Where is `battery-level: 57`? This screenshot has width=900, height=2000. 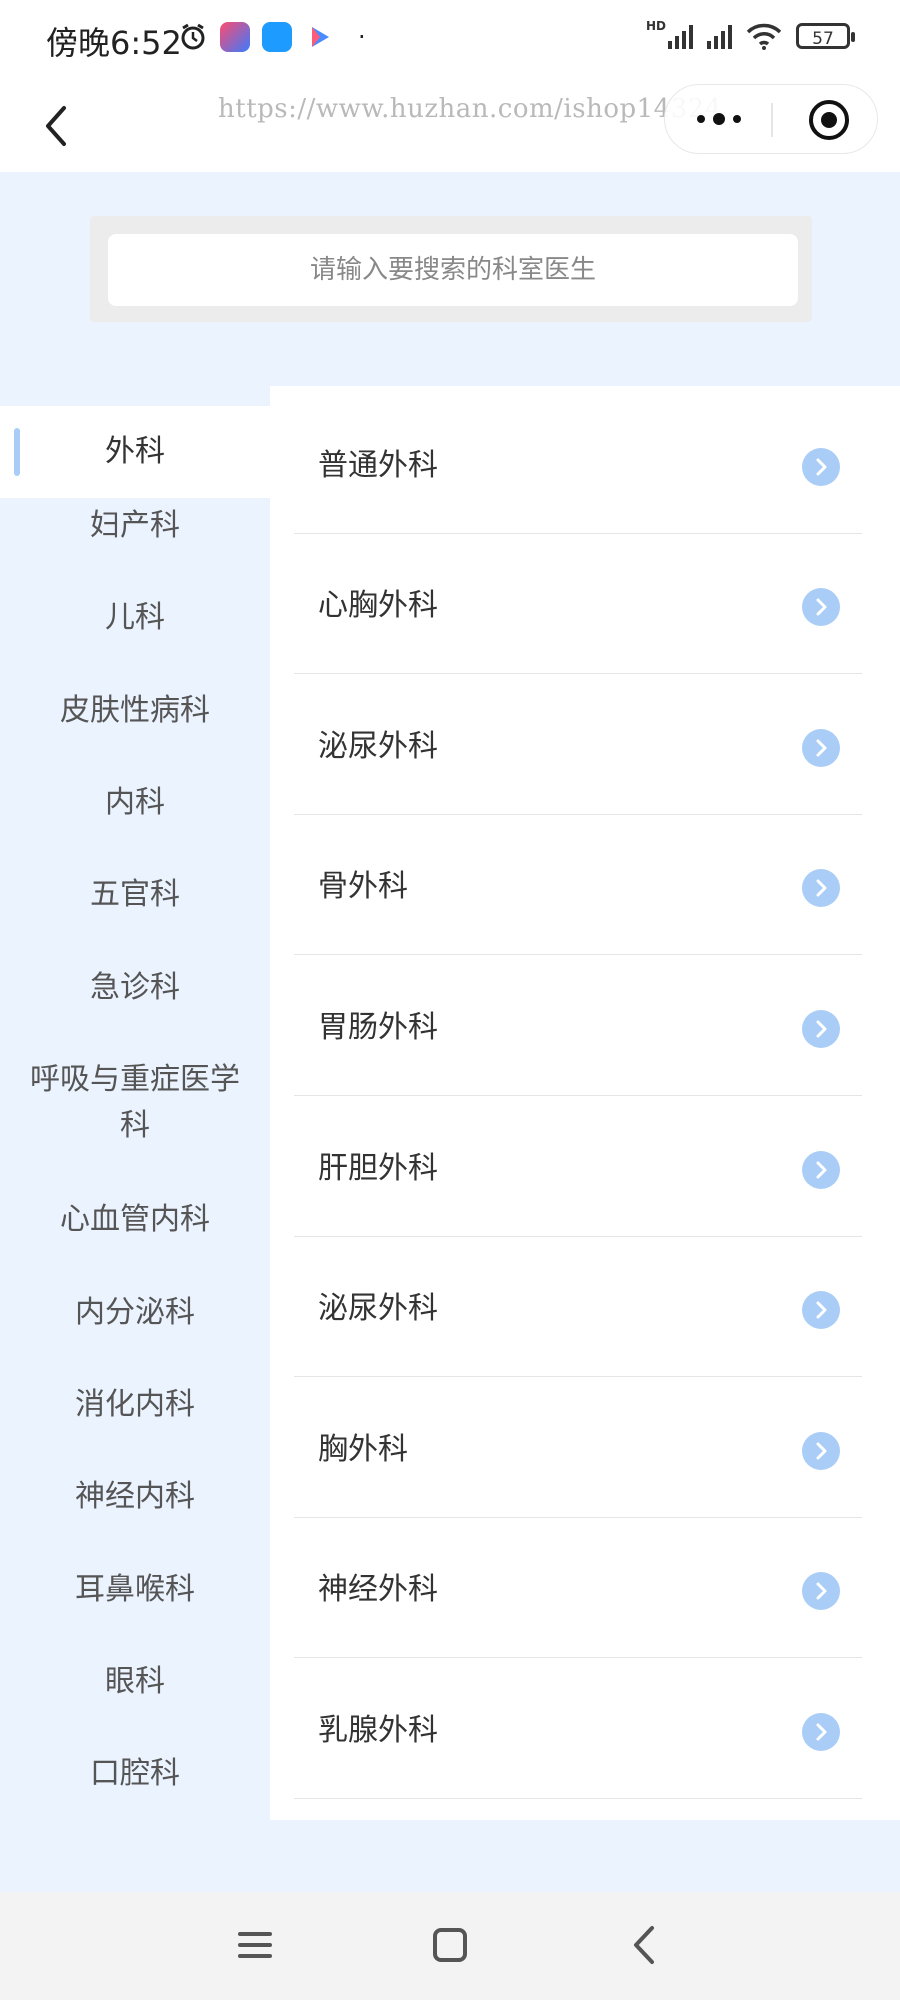
battery-level: 57 is located at coordinates (823, 39).